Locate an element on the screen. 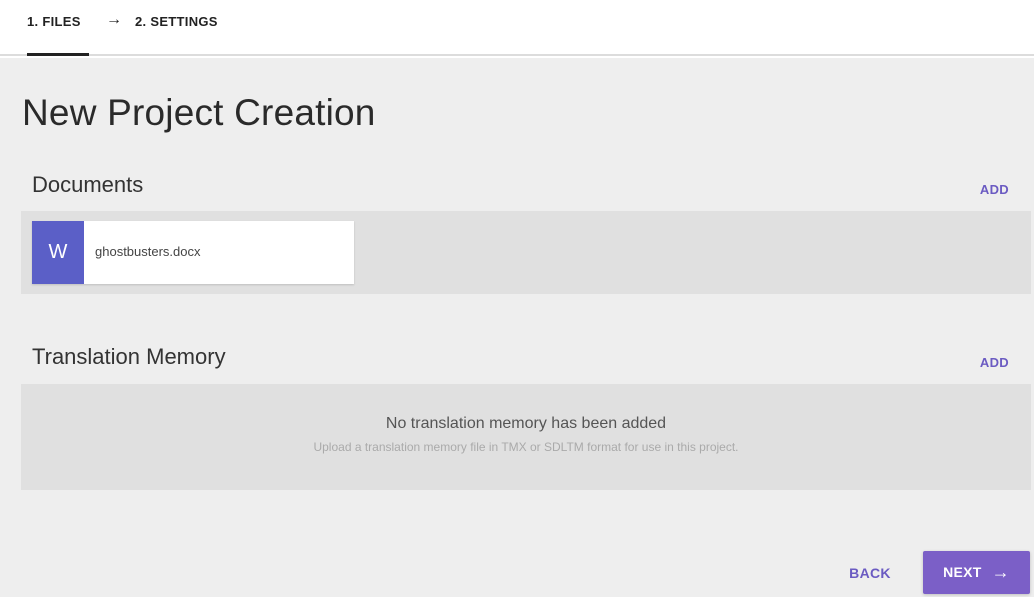  documents-panel: W ghostbusters.docx is located at coordinates (526, 252).